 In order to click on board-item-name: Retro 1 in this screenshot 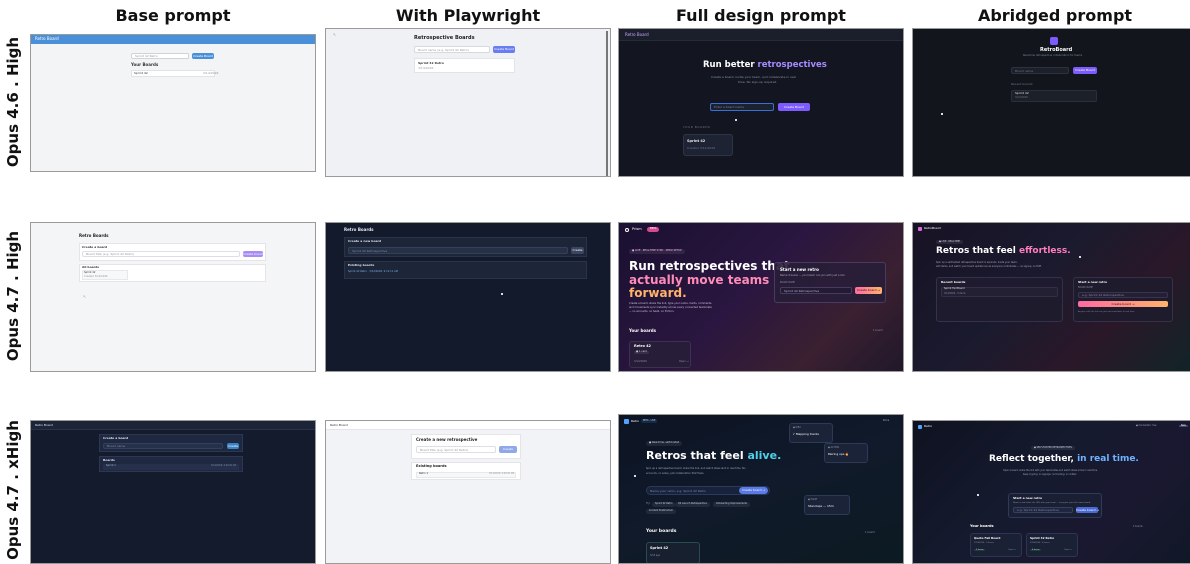, I will do `click(424, 473)`.